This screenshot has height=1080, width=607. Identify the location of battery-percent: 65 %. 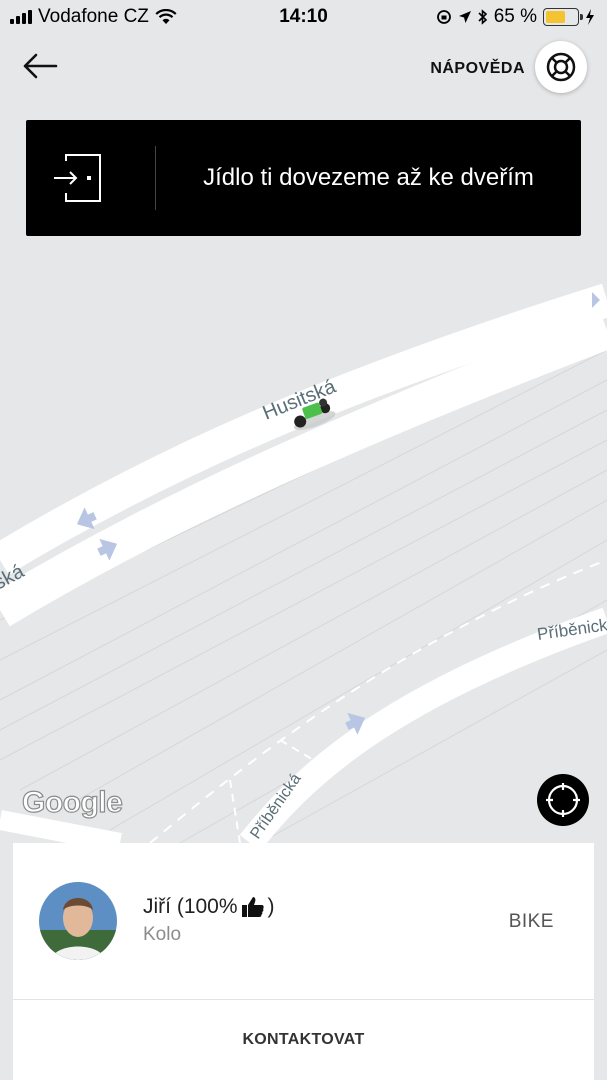
(515, 16).